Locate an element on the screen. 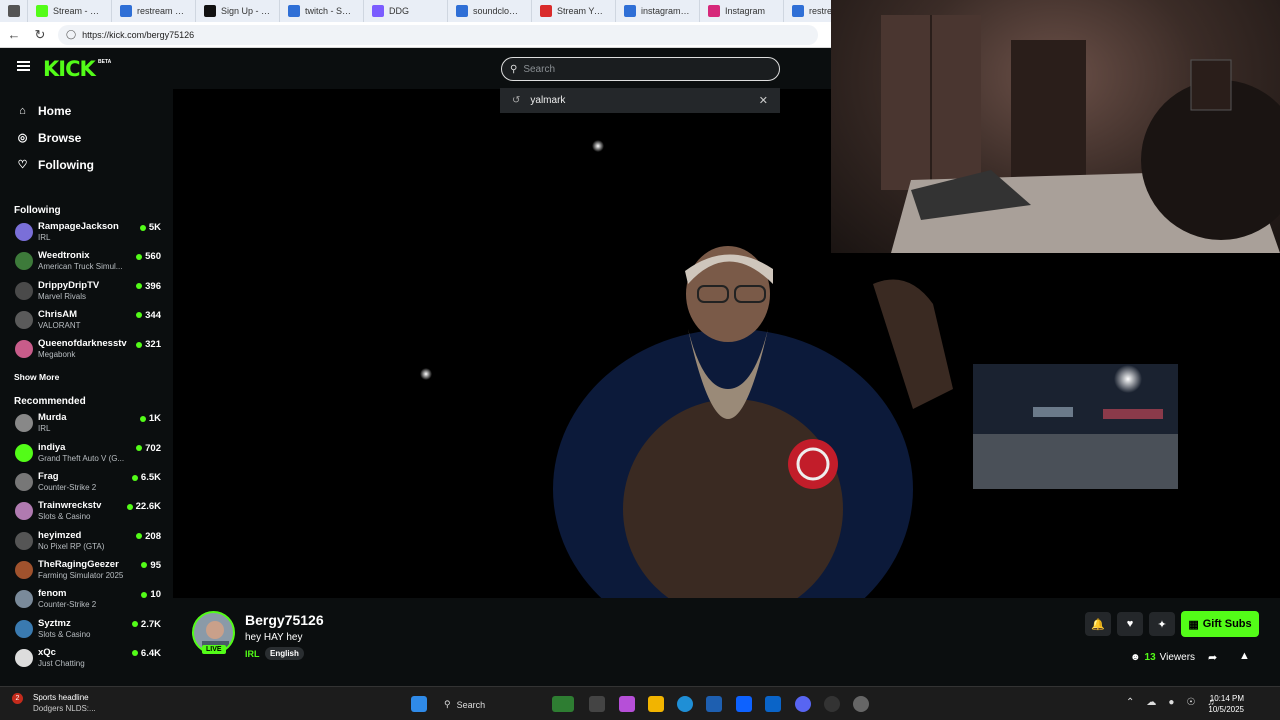 This screenshot has width=1280, height=720. channel-viewers: 6.5K is located at coordinates (146, 477).